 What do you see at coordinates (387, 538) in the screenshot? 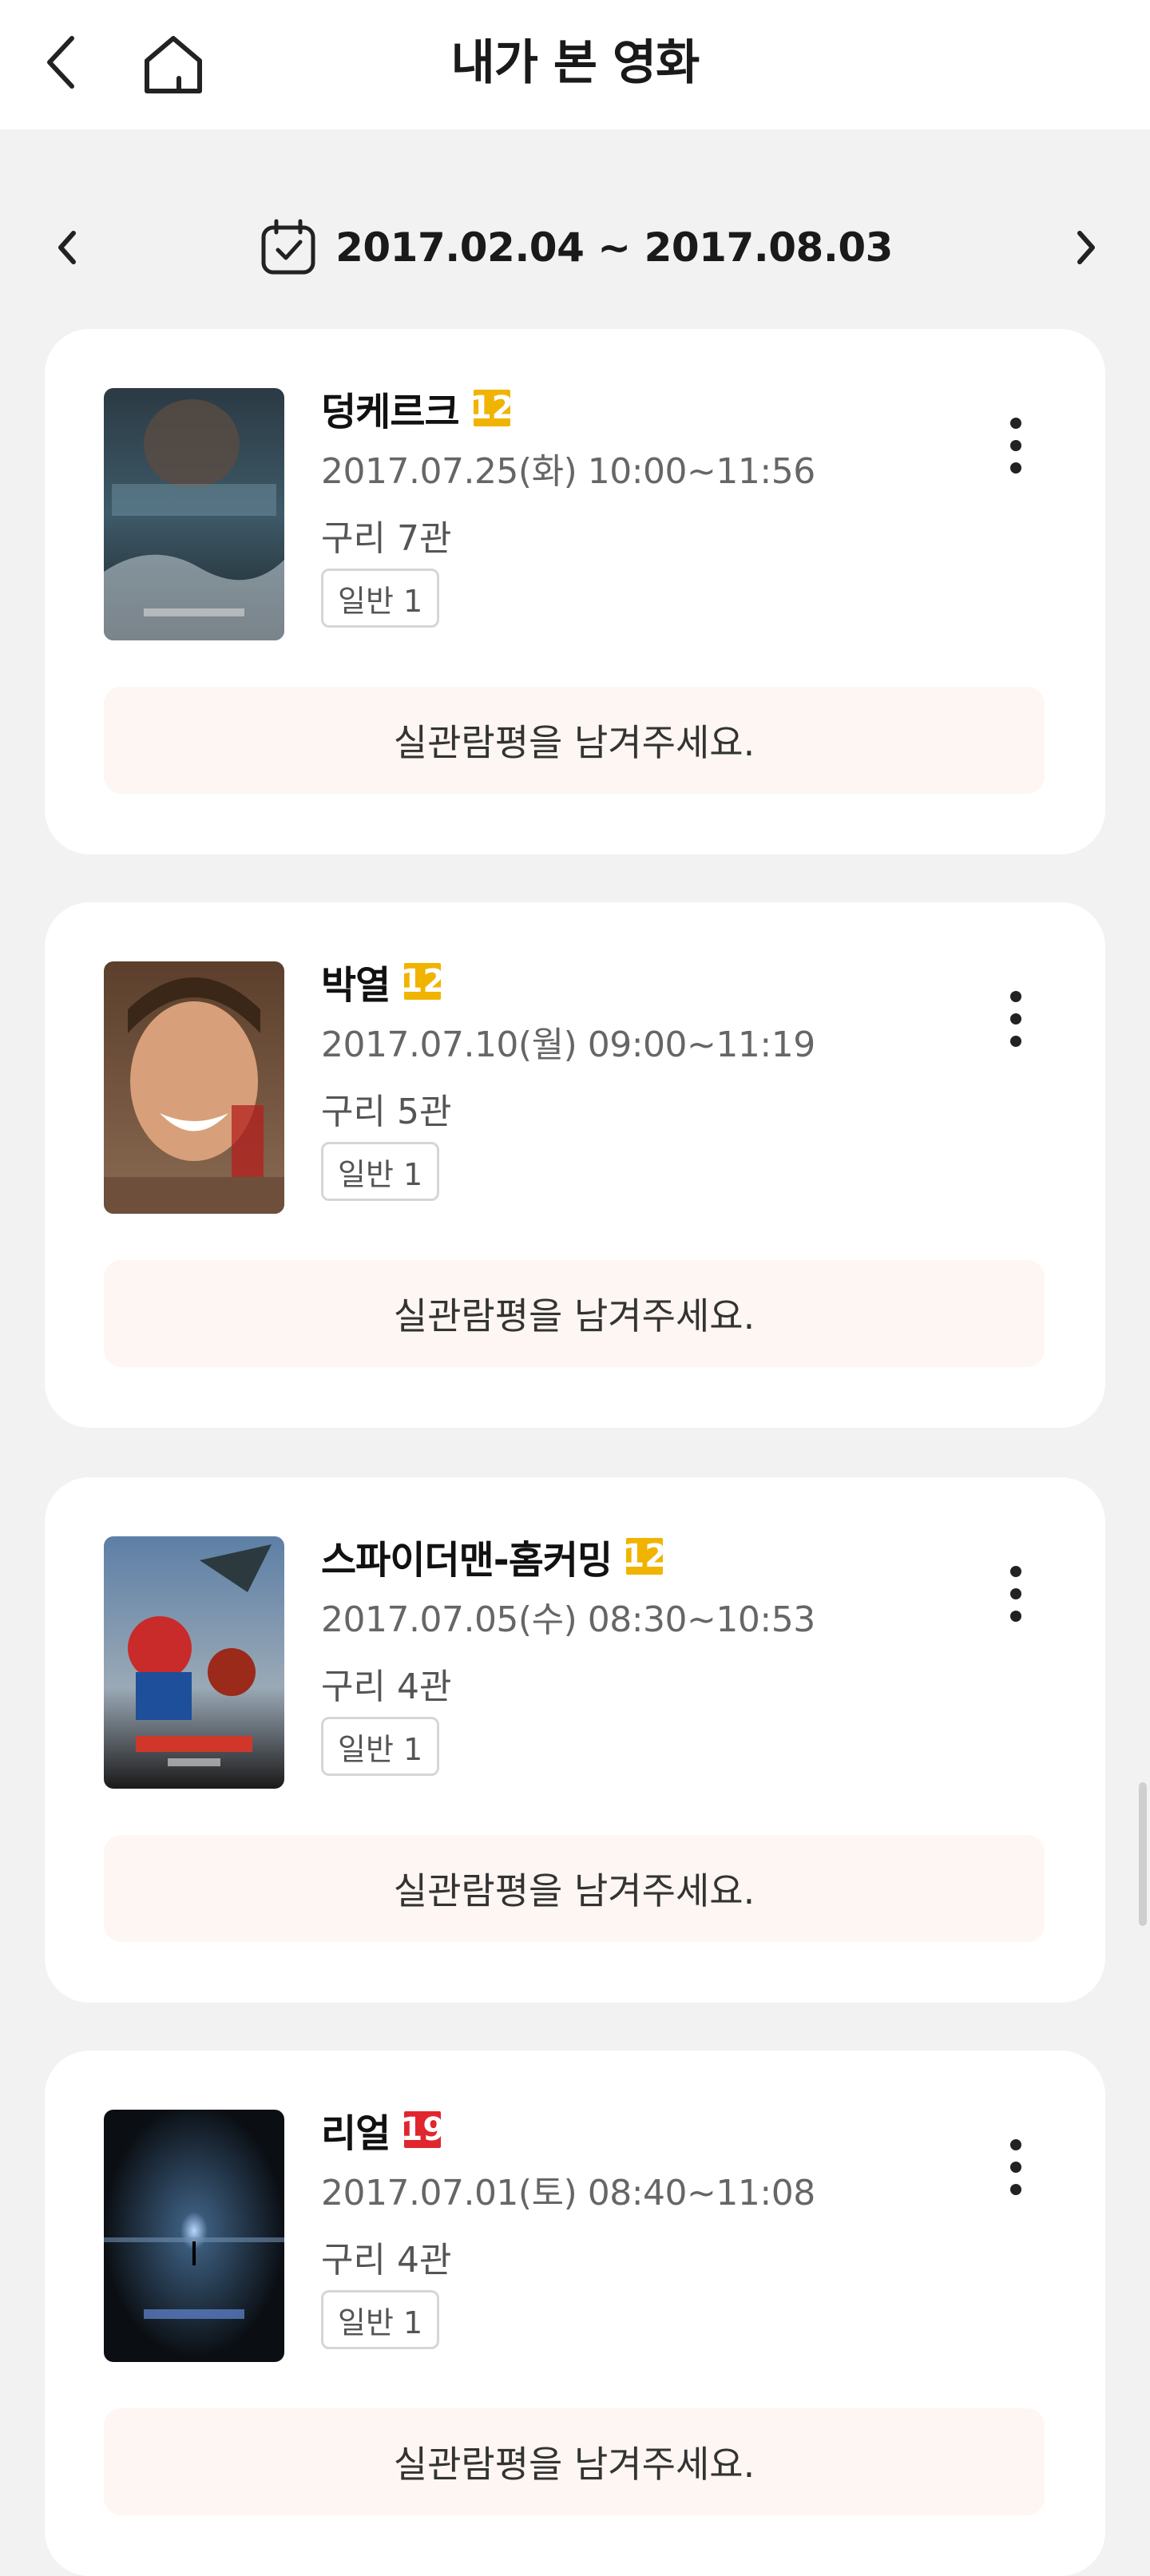
I see `theater: 구리 7관` at bounding box center [387, 538].